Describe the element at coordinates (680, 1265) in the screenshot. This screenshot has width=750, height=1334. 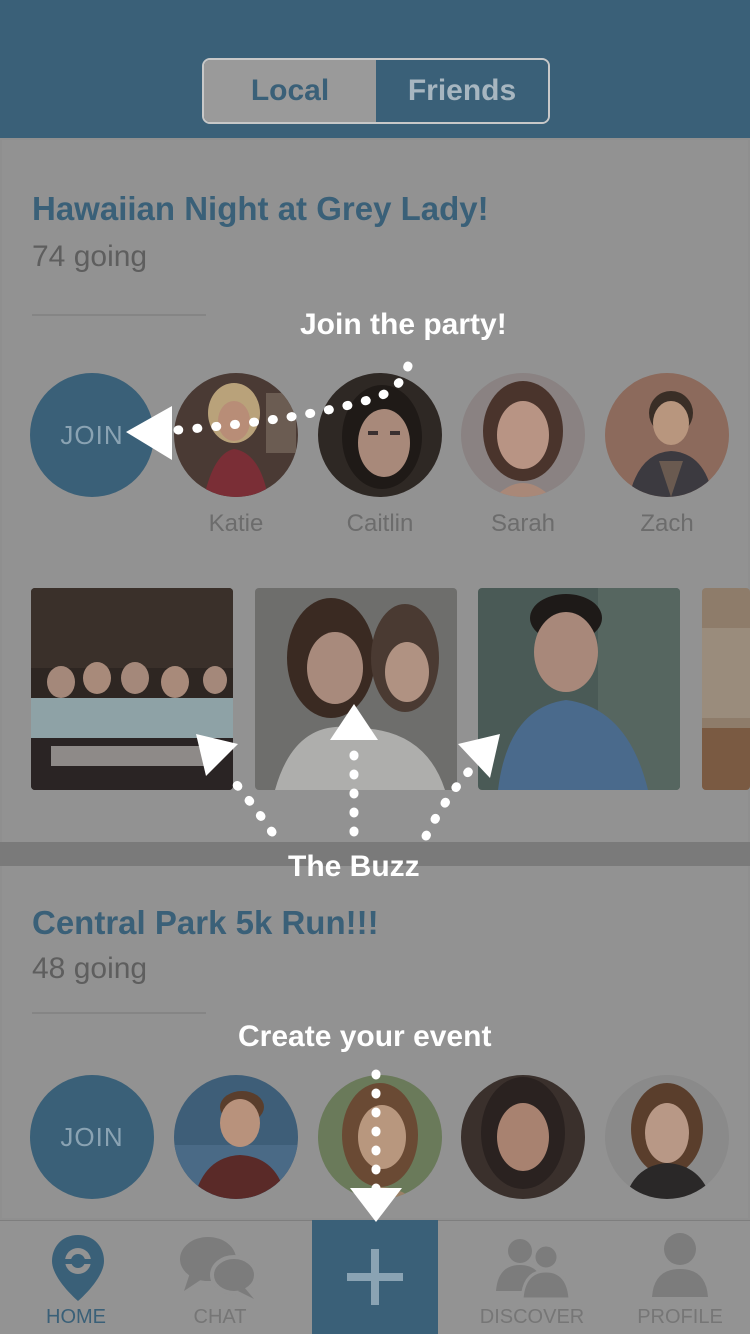
I see `person-icon` at that location.